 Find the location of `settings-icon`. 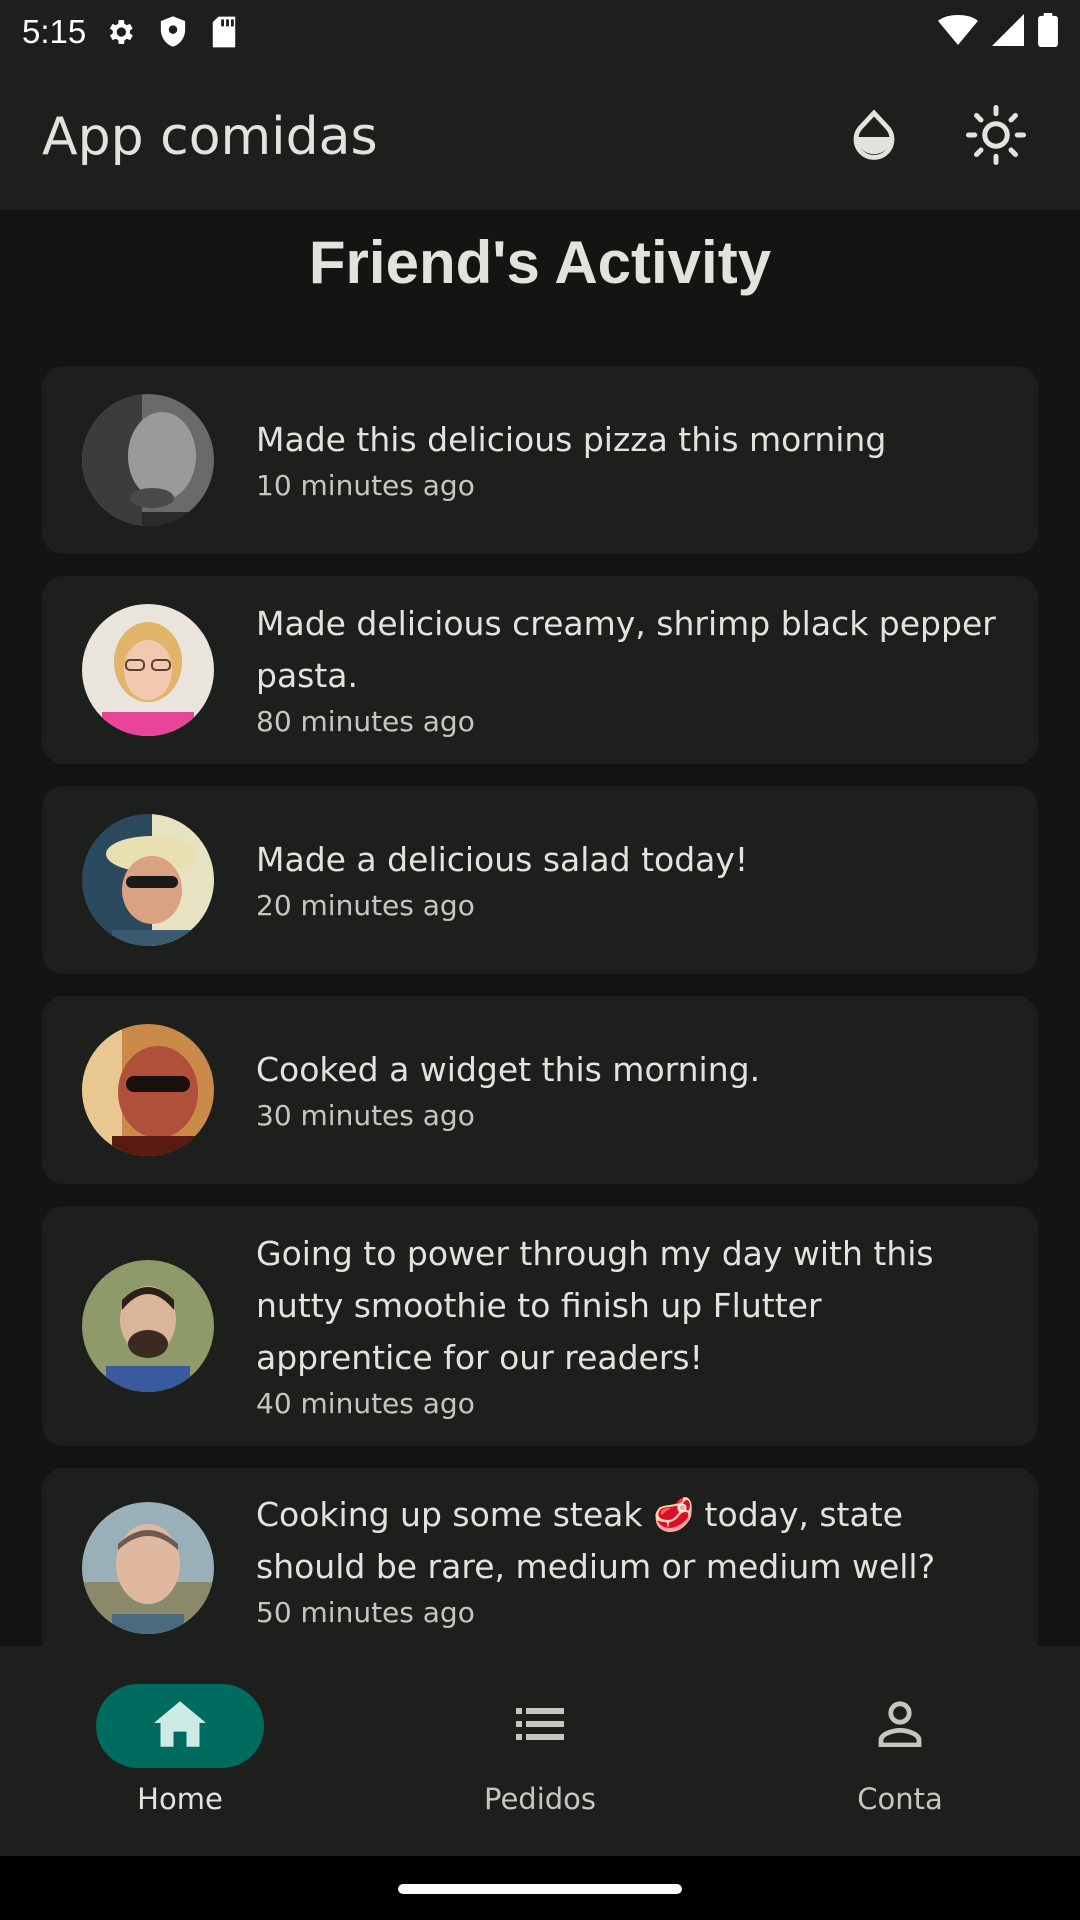

settings-icon is located at coordinates (120, 32).